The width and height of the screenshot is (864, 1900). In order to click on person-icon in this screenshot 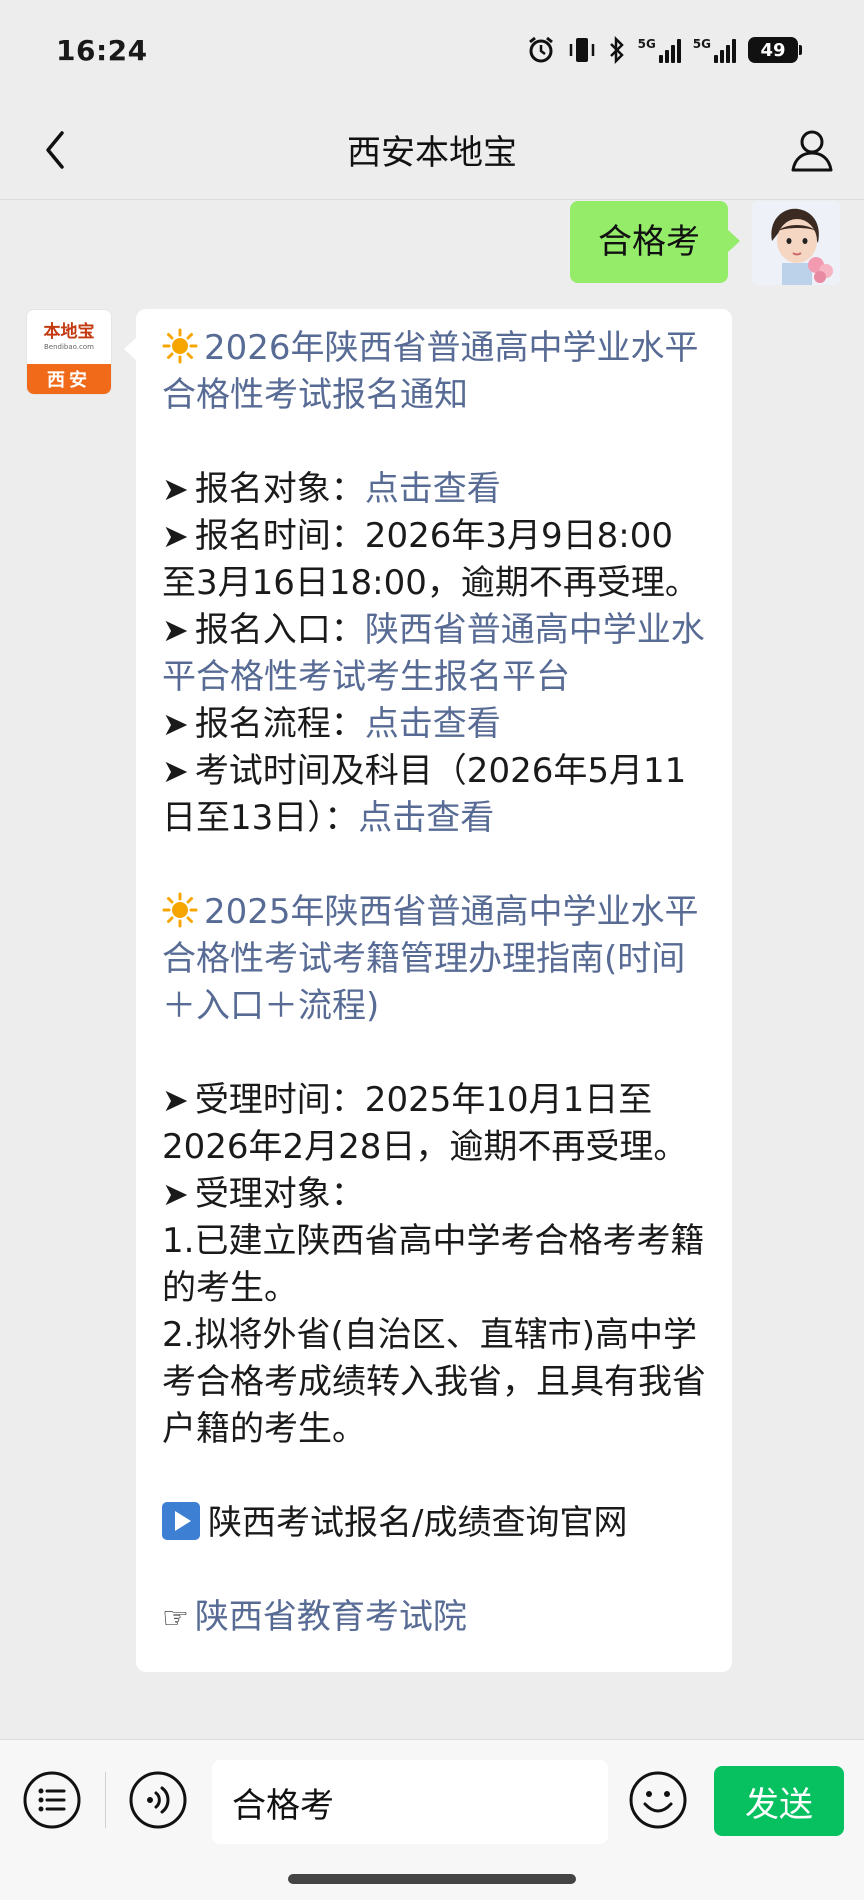, I will do `click(812, 151)`.